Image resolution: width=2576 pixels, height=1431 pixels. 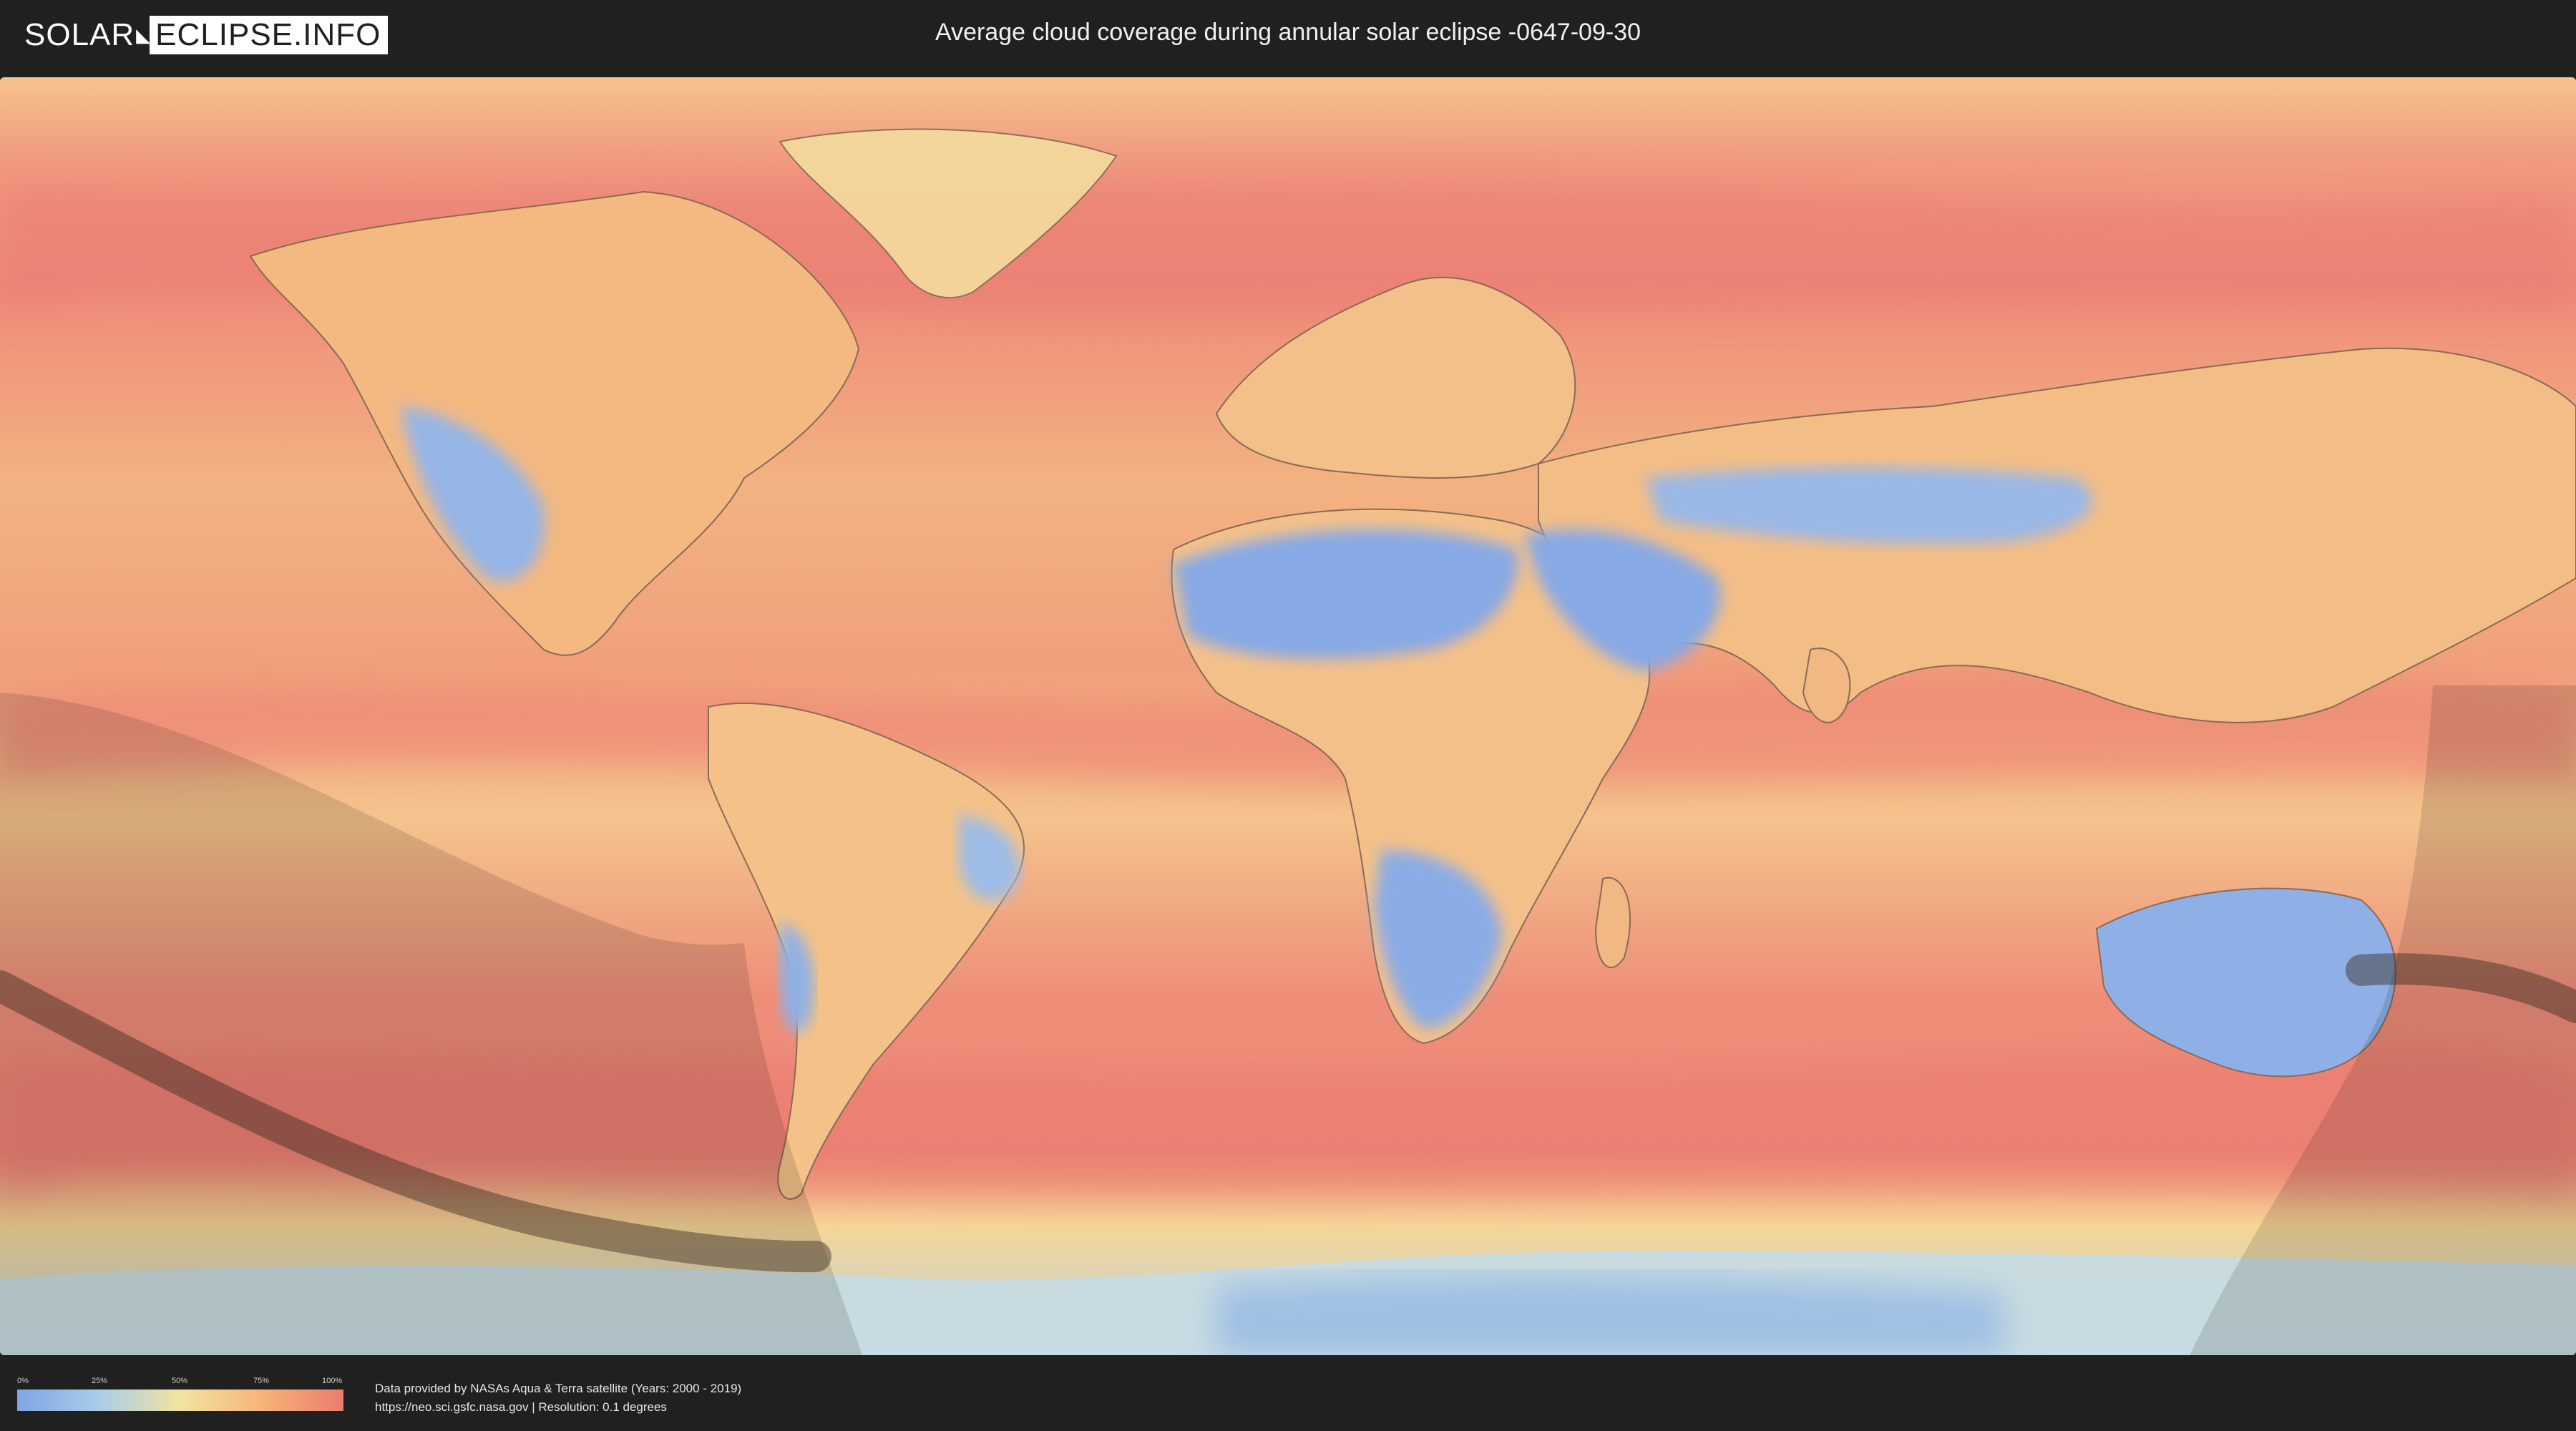 I want to click on legend-tick-25: 25%, so click(x=100, y=1381).